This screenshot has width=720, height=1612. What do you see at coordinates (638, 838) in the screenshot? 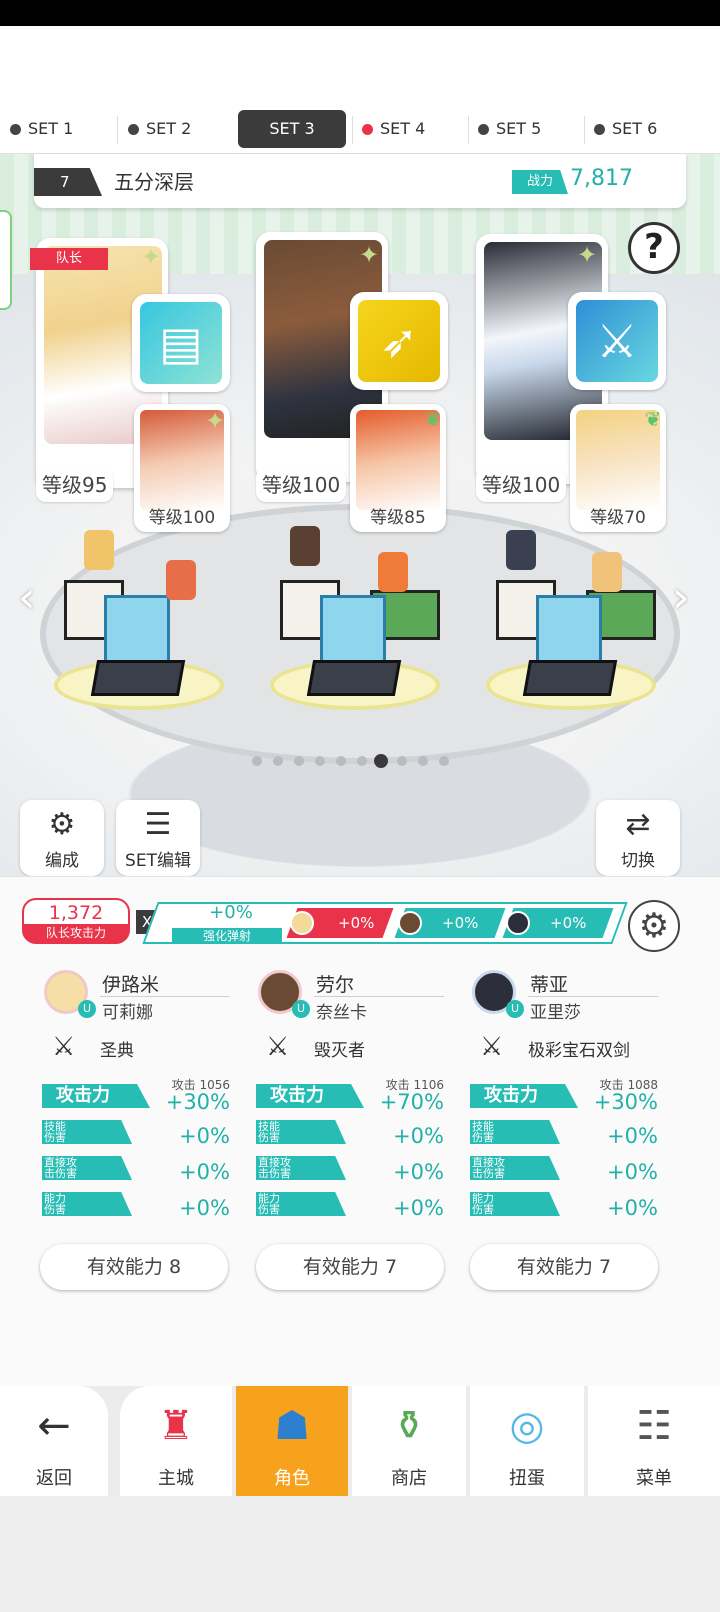
I see `switch-button: ⇄ 切换` at bounding box center [638, 838].